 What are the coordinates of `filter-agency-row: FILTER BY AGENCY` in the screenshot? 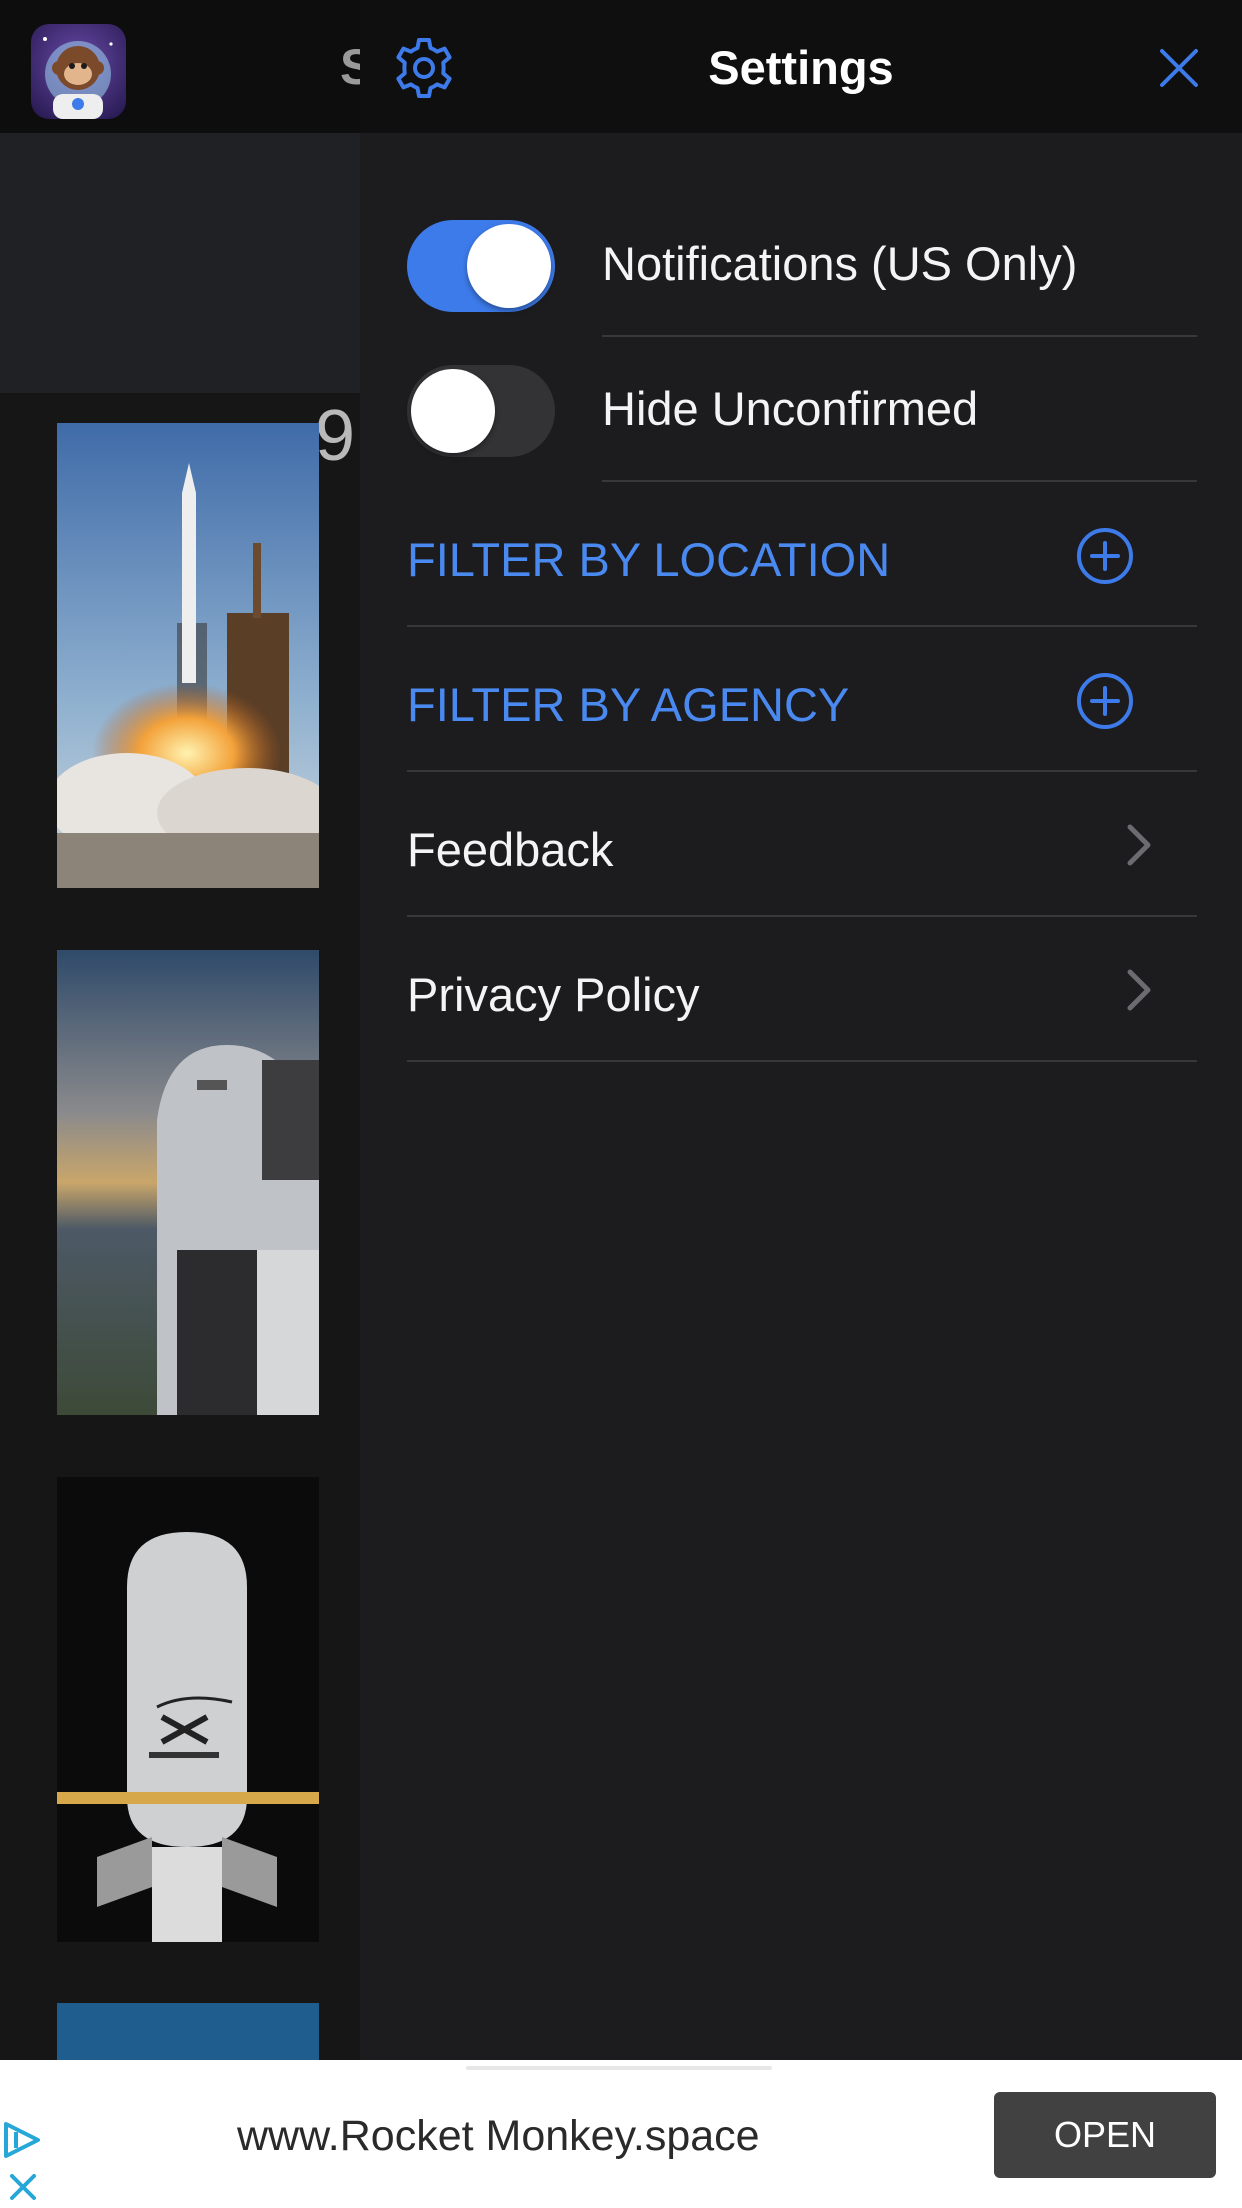 It's located at (802, 699).